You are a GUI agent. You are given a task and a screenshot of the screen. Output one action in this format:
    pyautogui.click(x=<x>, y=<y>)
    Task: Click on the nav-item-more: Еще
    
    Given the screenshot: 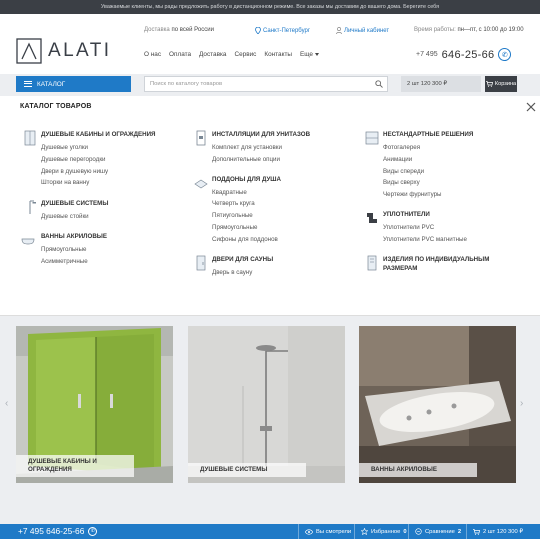 What is the action you would take?
    pyautogui.click(x=309, y=54)
    